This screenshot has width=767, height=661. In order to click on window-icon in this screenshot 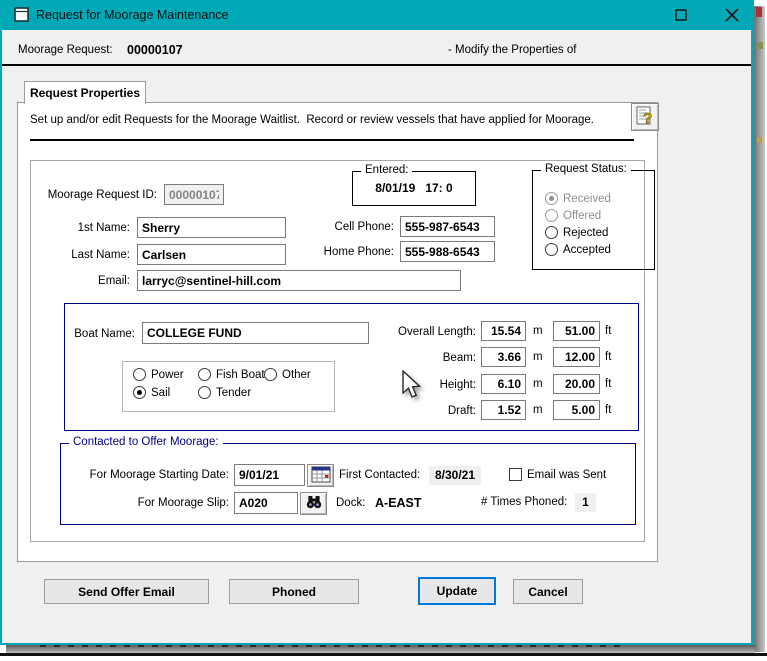, I will do `click(22, 16)`.